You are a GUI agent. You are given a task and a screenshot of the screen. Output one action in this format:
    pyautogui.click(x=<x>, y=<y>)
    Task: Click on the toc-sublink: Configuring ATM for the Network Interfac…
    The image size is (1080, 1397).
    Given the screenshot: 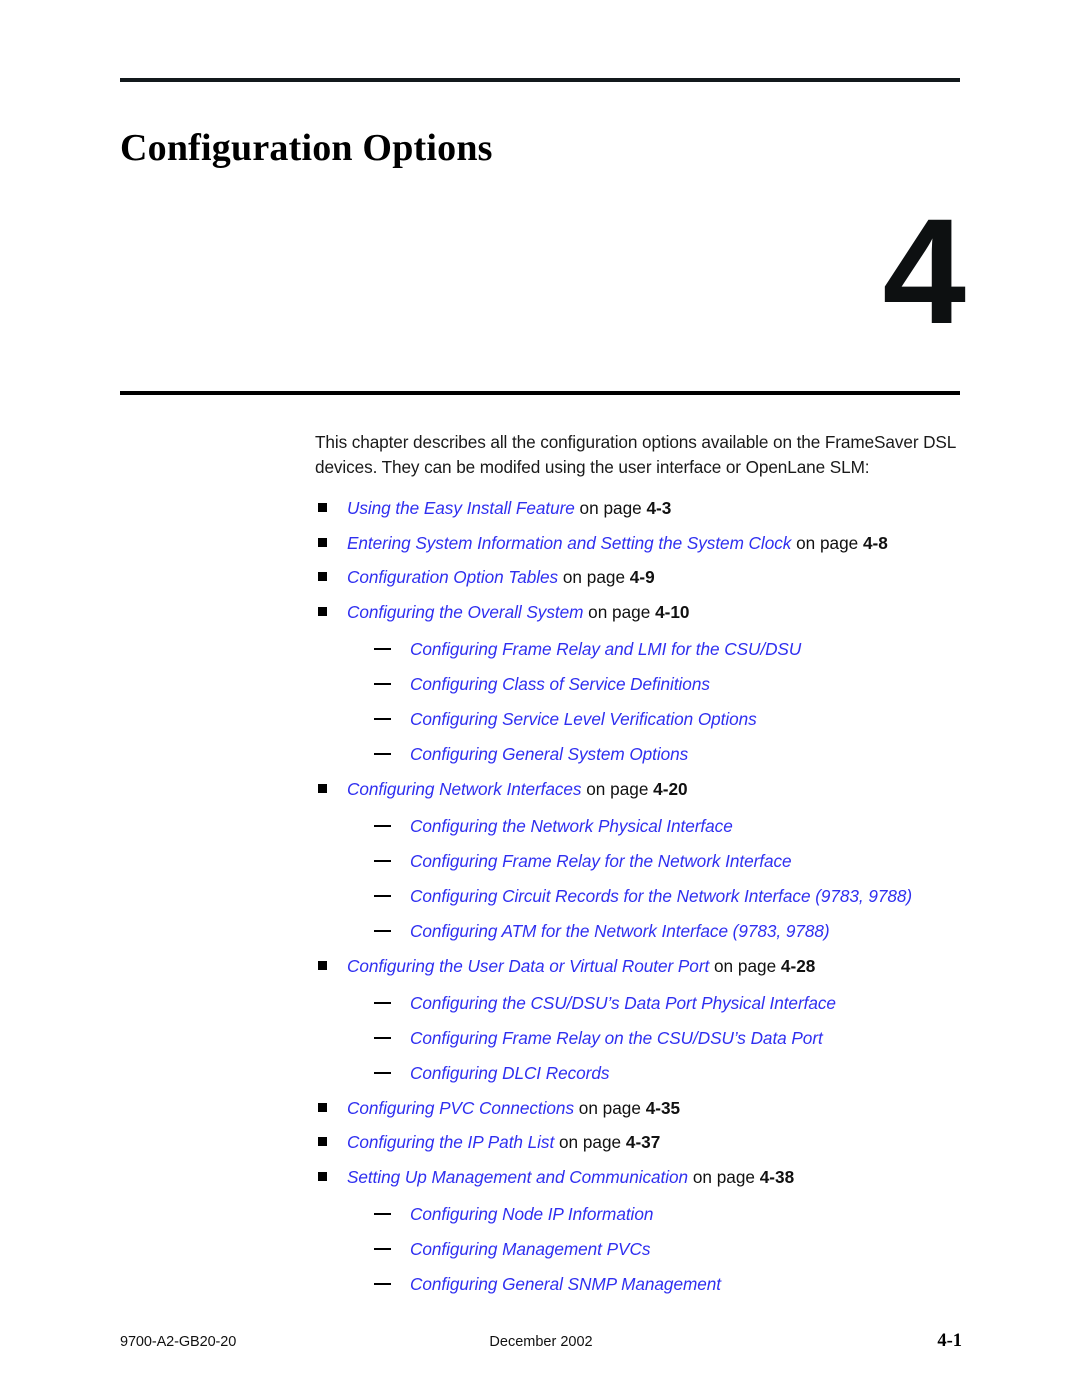 What is the action you would take?
    pyautogui.click(x=620, y=931)
    